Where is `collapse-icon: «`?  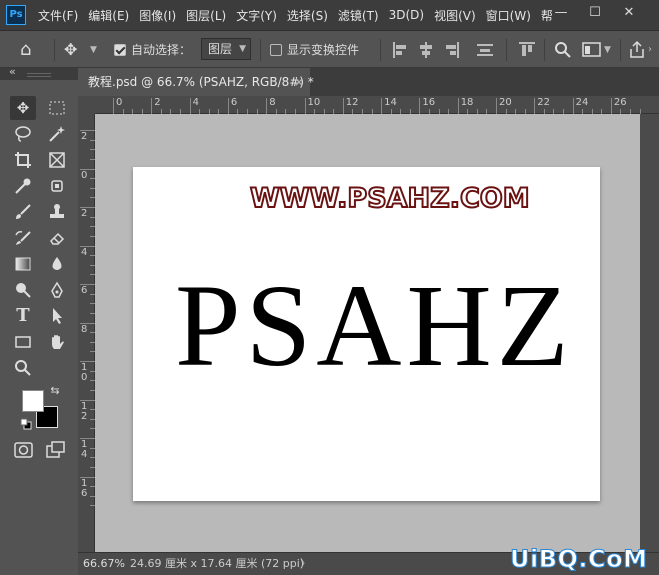
collapse-icon: « is located at coordinates (12, 71).